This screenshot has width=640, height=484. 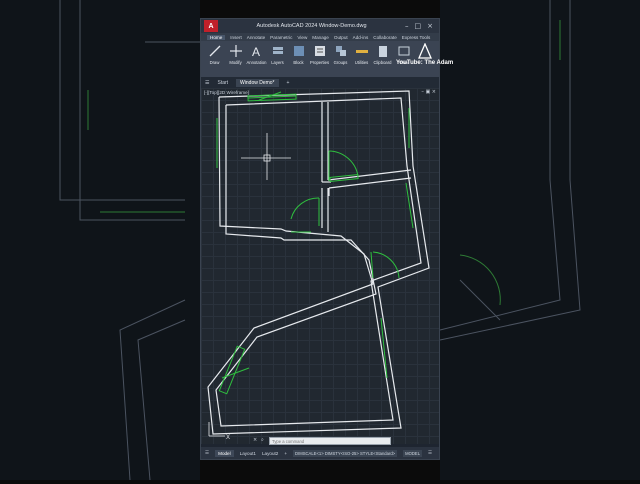 I want to click on utilities-label: Utilities, so click(x=361, y=62).